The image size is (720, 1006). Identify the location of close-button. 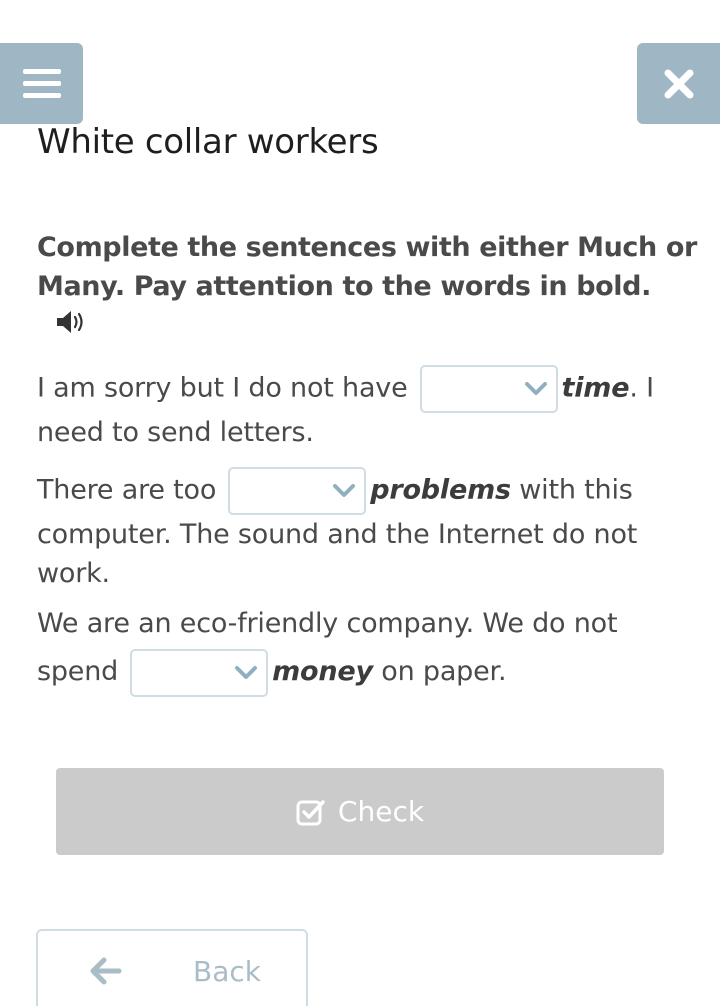
(678, 83).